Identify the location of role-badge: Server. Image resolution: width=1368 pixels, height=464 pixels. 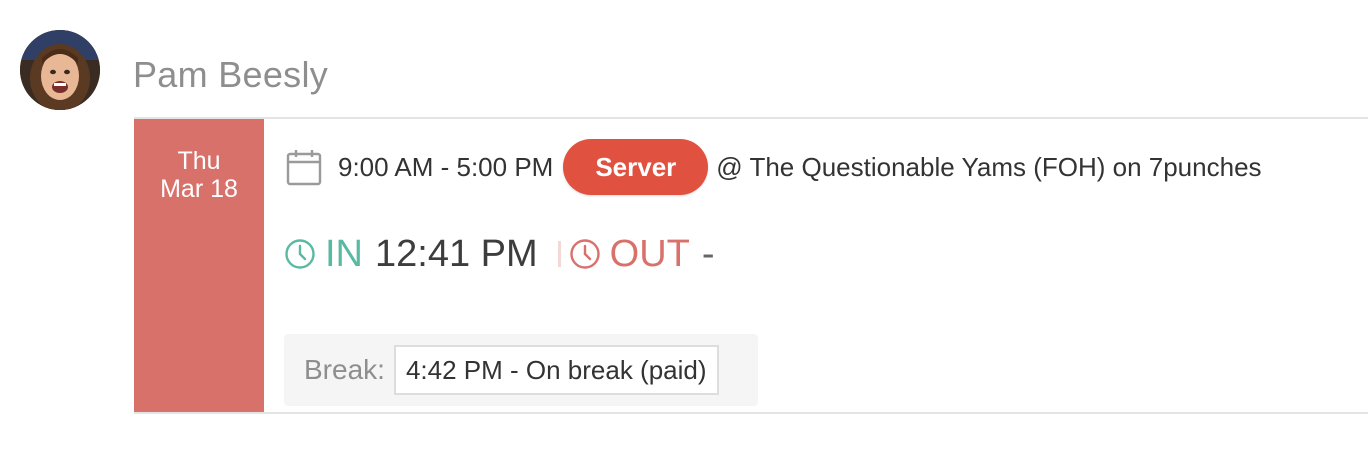
(636, 167).